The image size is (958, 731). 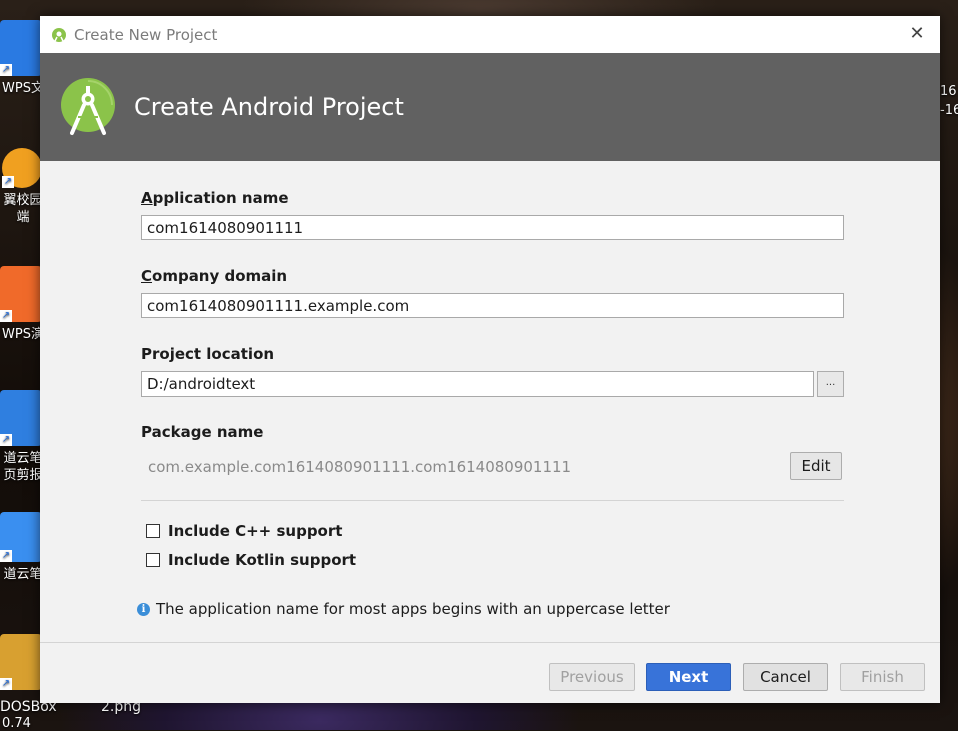 What do you see at coordinates (21, 294) in the screenshot?
I see `wps-presentation-icon: ↗` at bounding box center [21, 294].